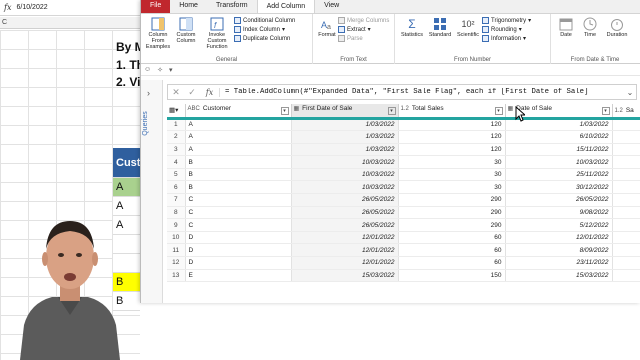  Describe the element at coordinates (559, 175) in the screenshot. I see `cell-date-of-sale: 25/11/2022` at that location.